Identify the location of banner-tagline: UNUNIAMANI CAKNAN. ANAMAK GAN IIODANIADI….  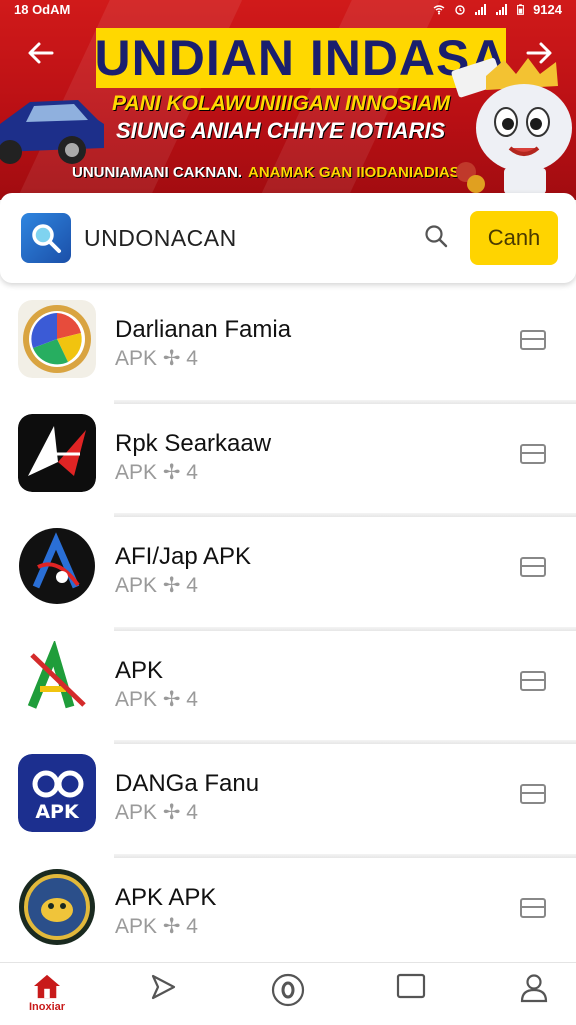
(268, 172).